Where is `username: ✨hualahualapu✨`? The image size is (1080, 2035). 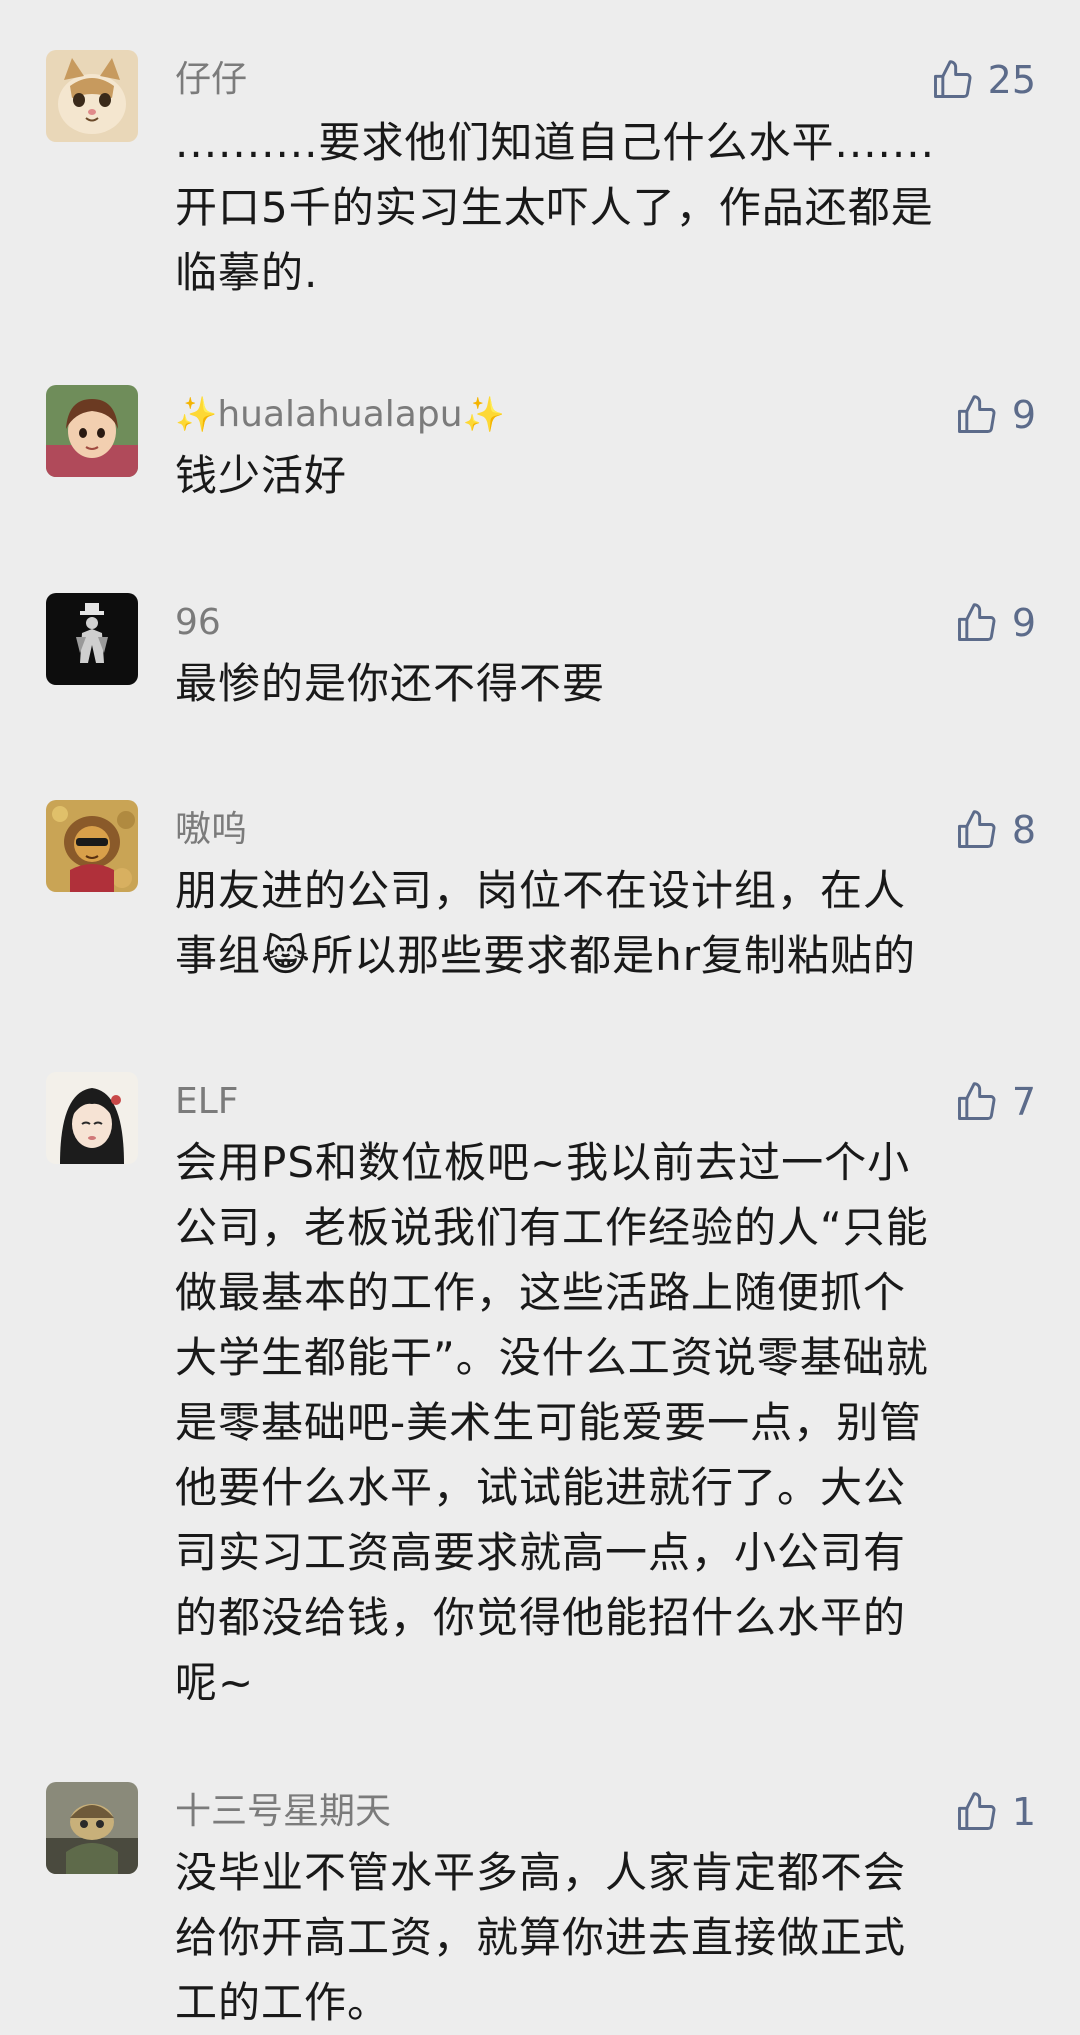 username: ✨hualahualapu✨ is located at coordinates (340, 415).